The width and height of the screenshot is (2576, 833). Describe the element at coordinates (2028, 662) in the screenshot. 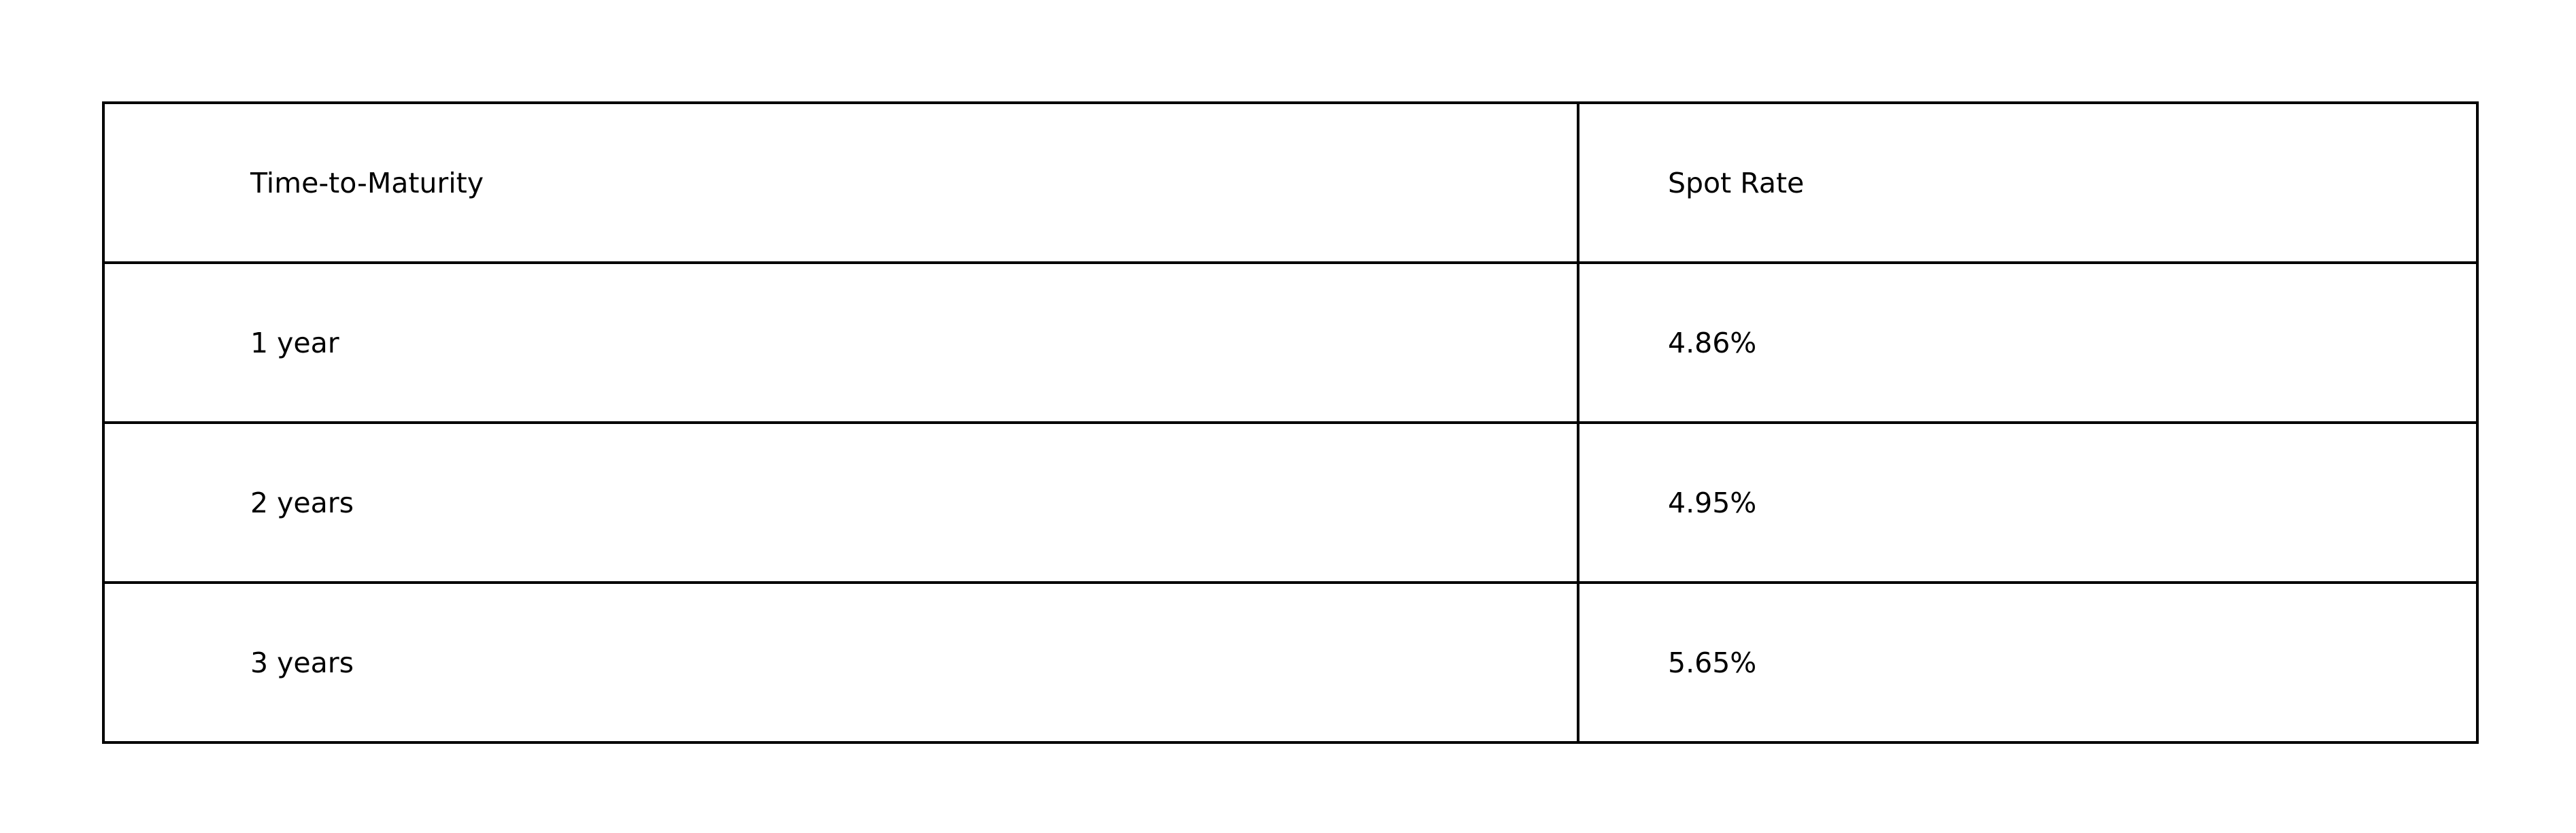

I see `spot-rate-cell: 5.65%` at that location.